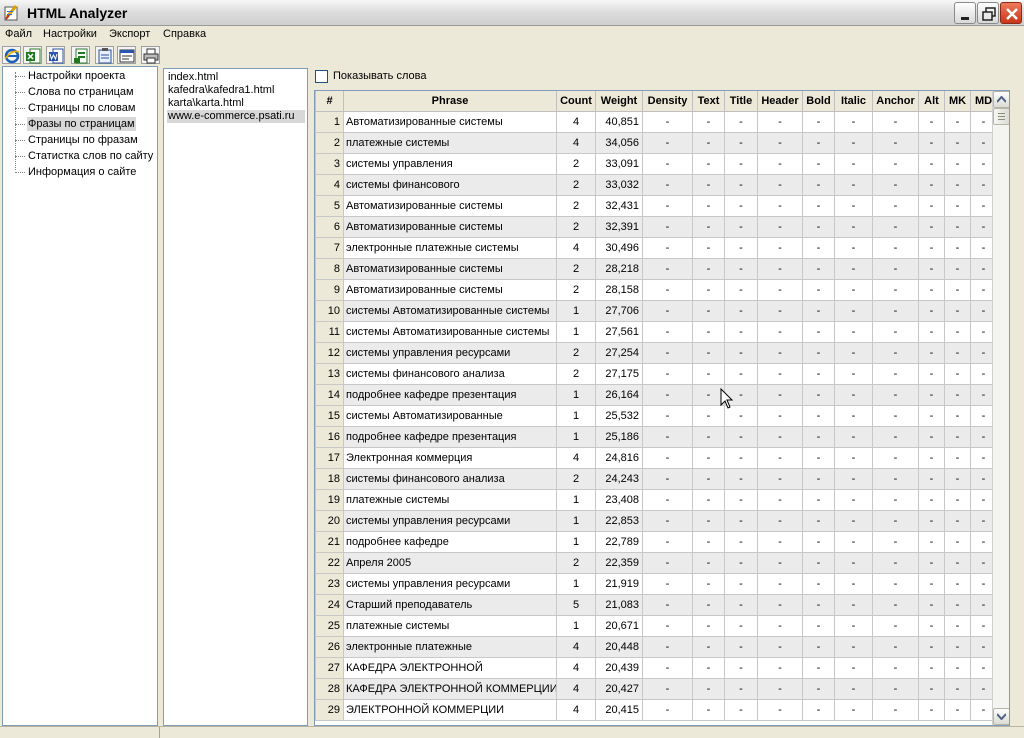 The image size is (1024, 738). I want to click on table-row: 29 ЭЛЕКТРОННОЙ КОММЕРЦИИ 4 20,415- - - - - - - - - -, so click(656, 709).